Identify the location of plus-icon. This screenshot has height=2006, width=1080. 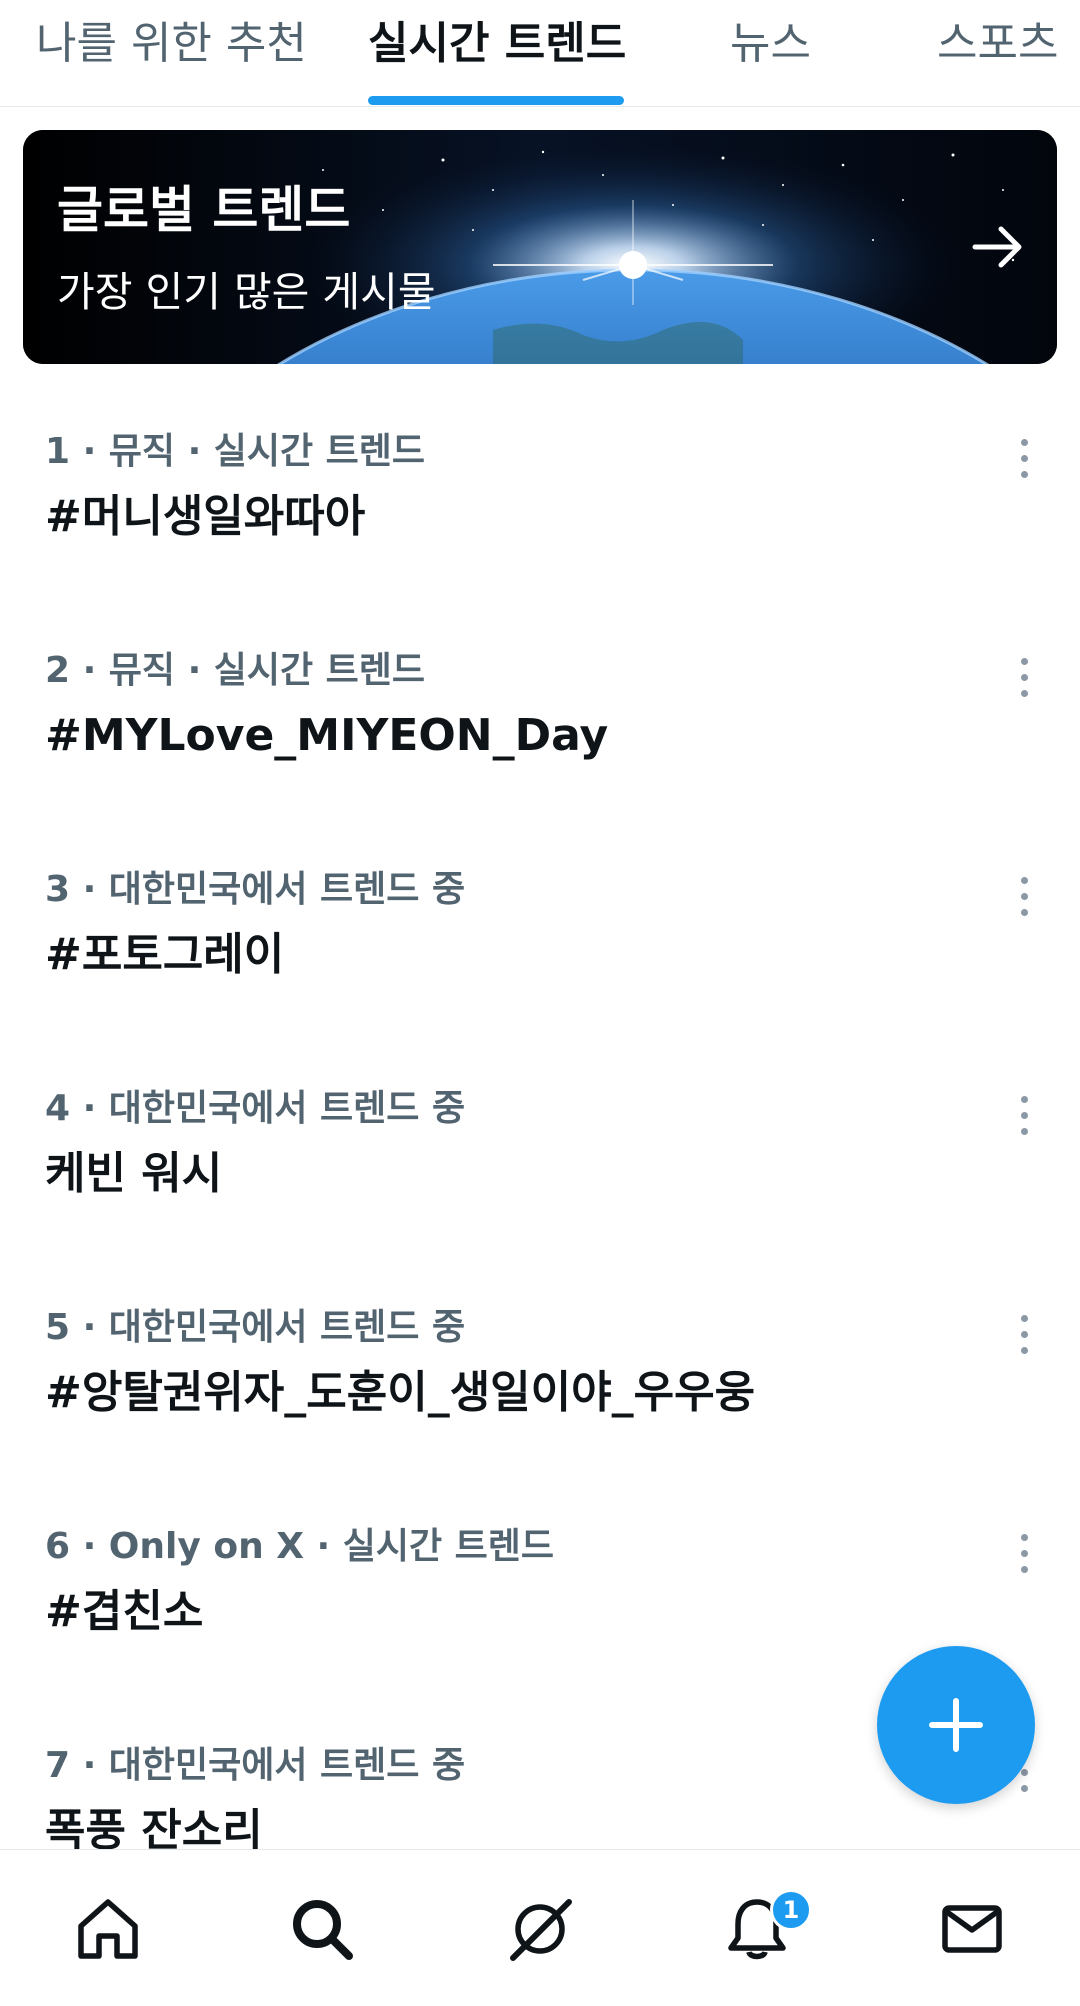
(956, 1725).